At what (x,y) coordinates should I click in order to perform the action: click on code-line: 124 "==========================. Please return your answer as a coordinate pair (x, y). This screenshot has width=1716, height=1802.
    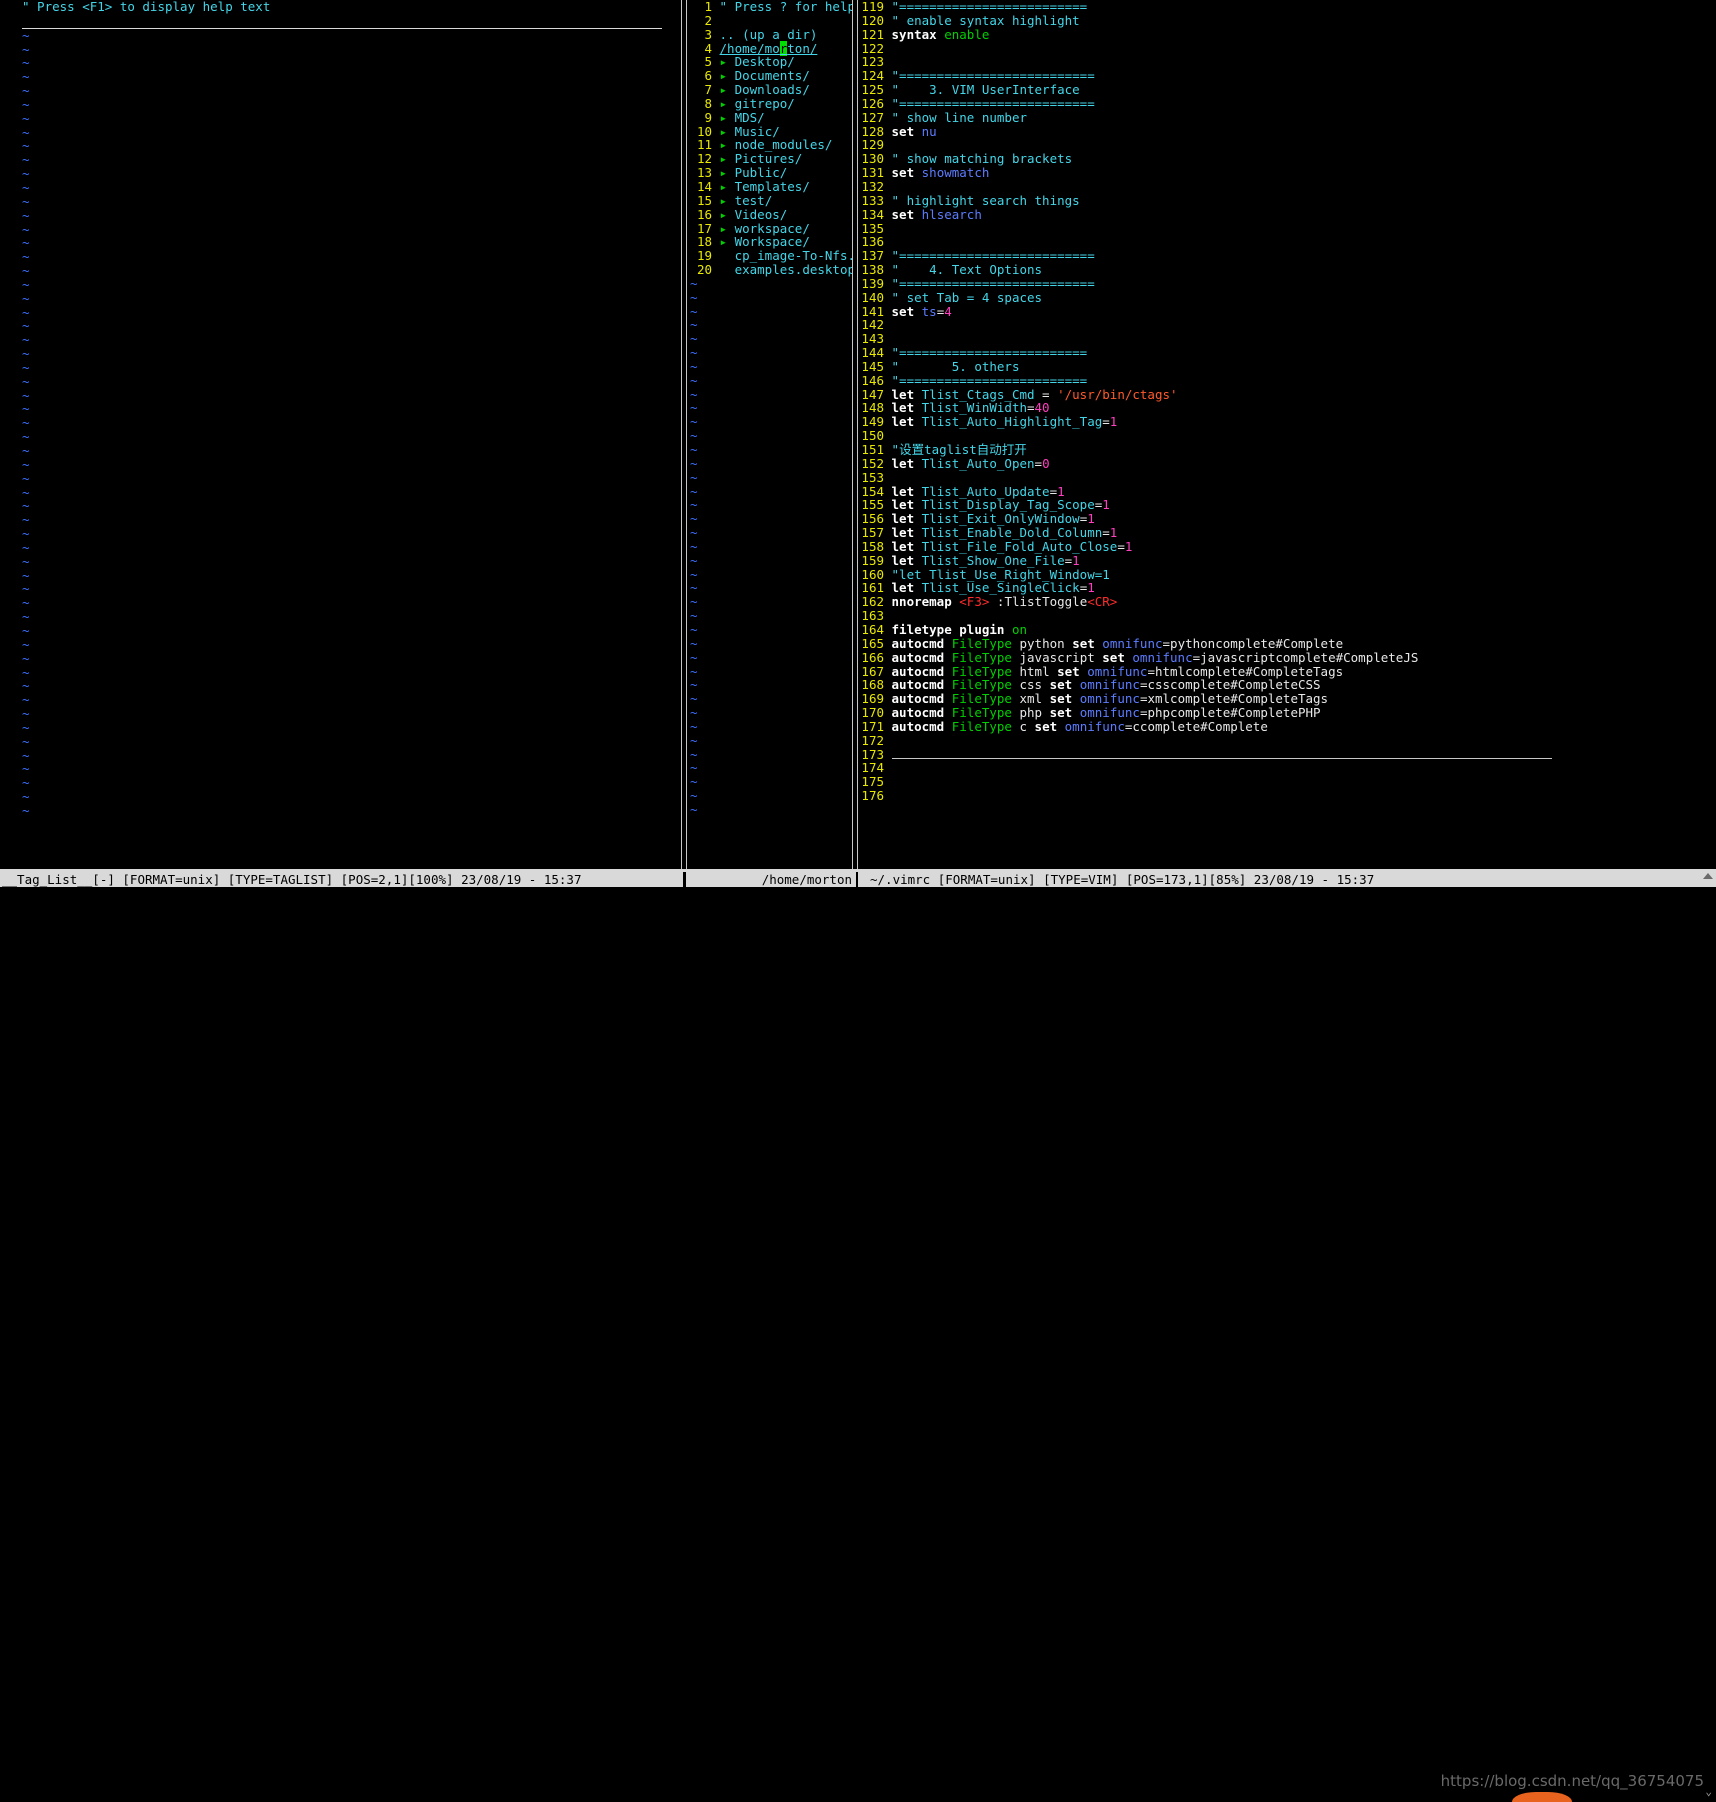
    Looking at the image, I should click on (1287, 76).